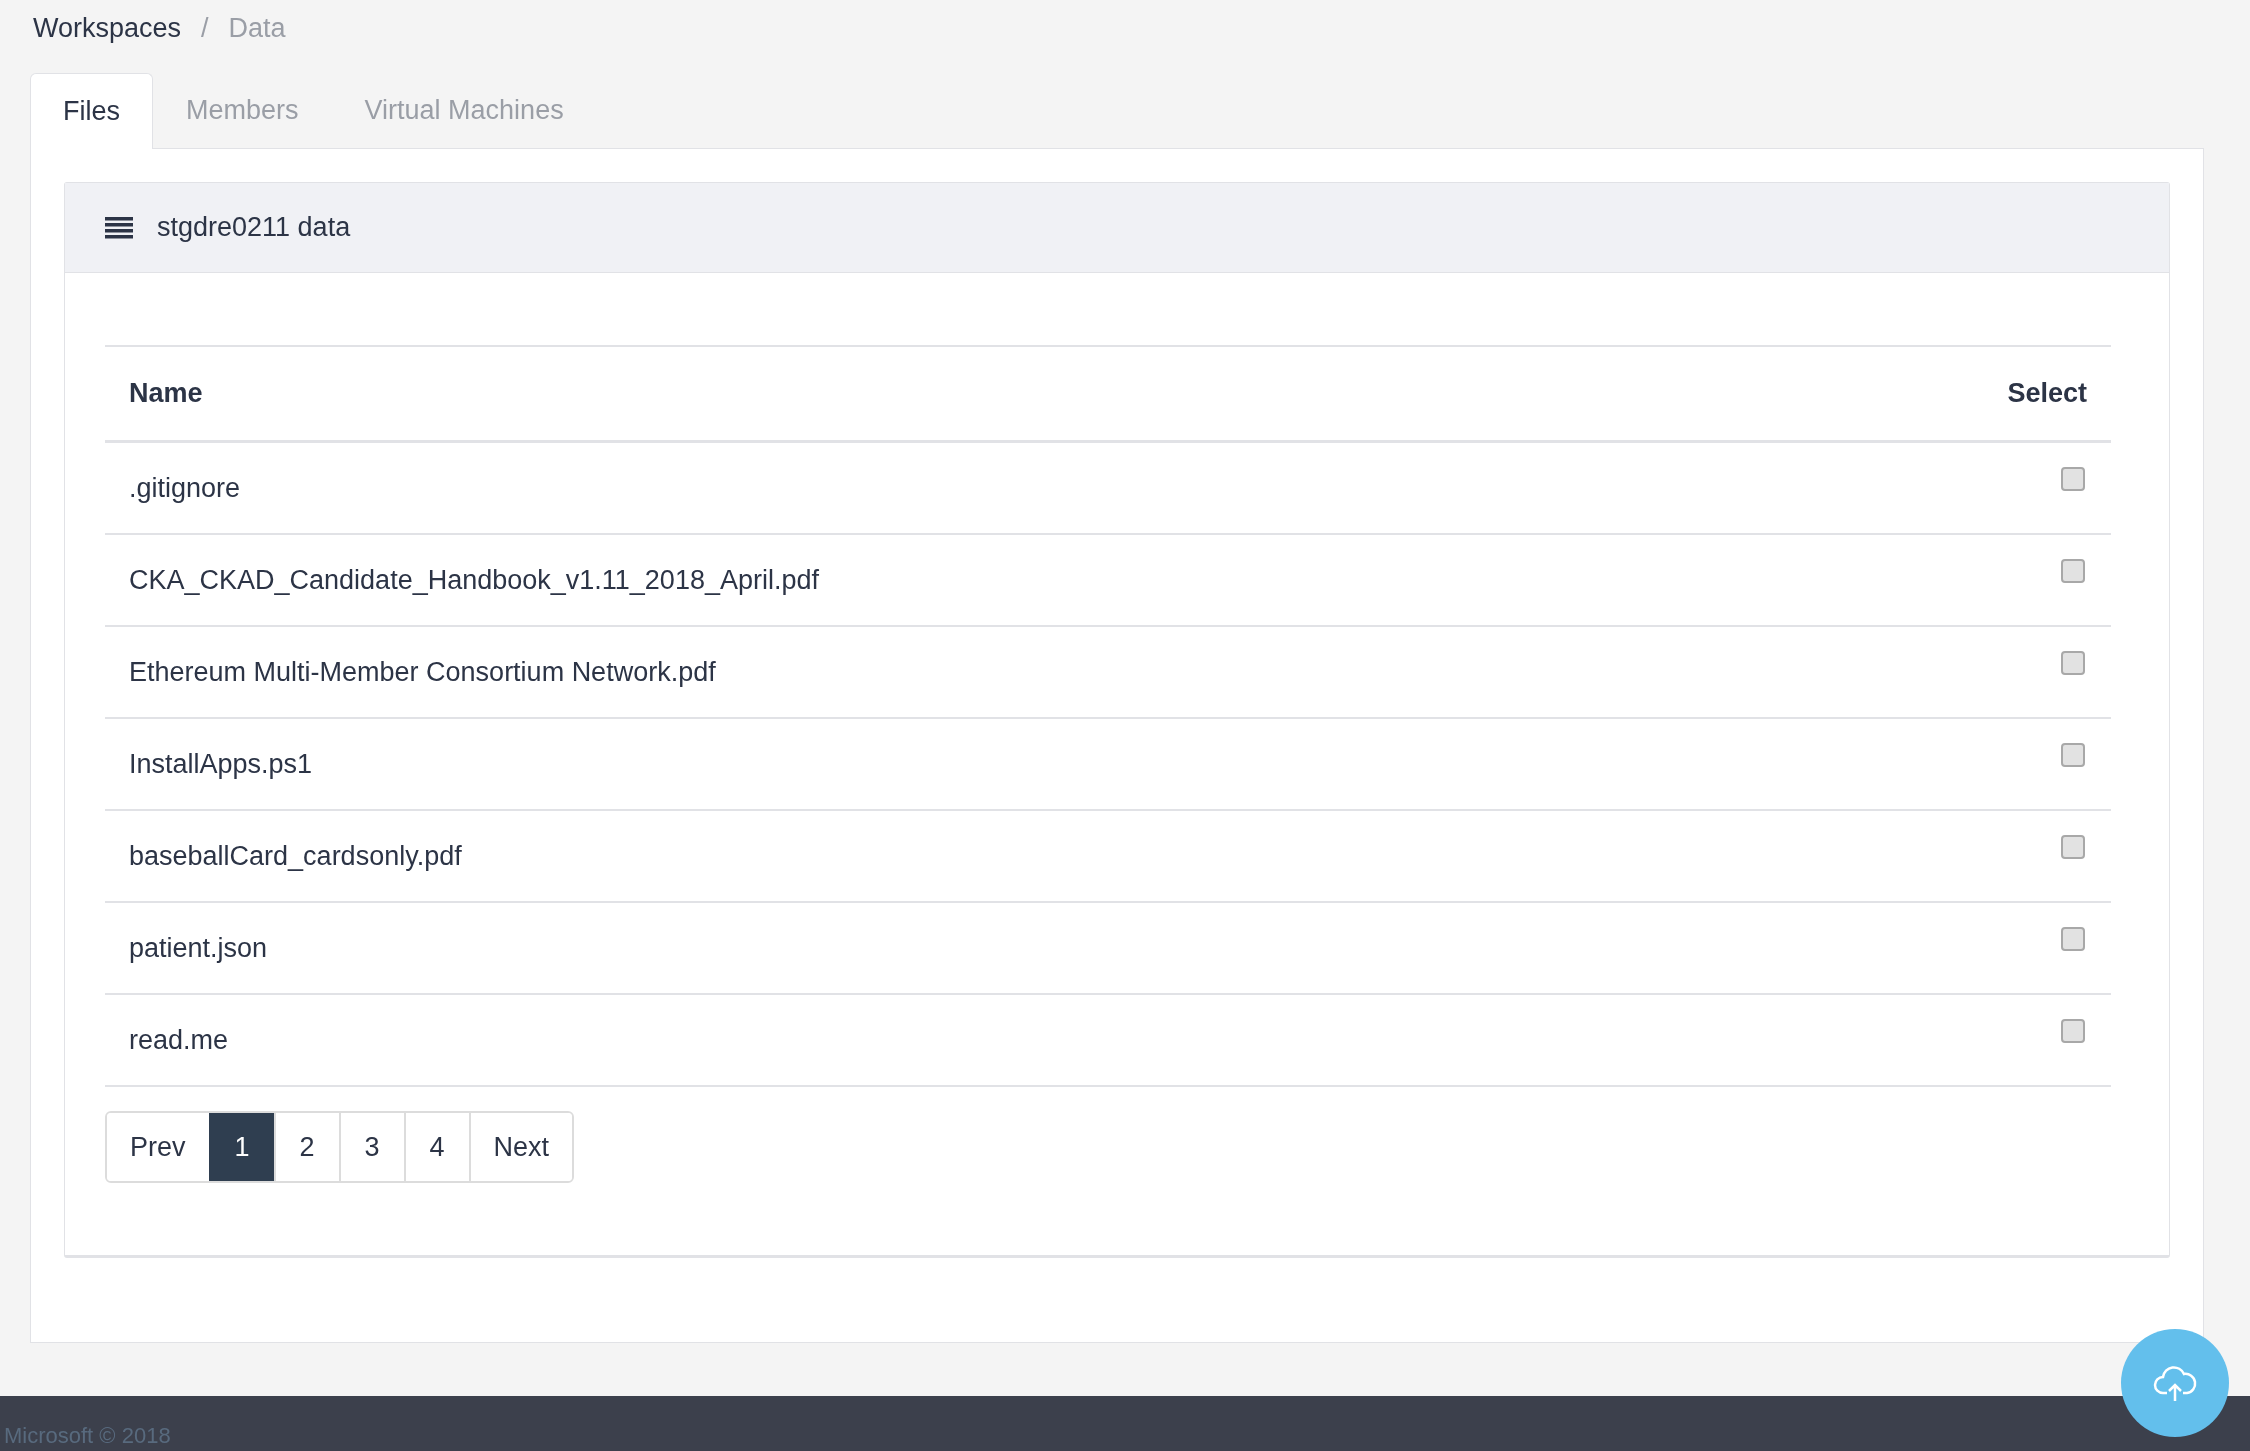 Image resolution: width=2250 pixels, height=1451 pixels. What do you see at coordinates (1983, 394) in the screenshot?
I see `column-header: Select` at bounding box center [1983, 394].